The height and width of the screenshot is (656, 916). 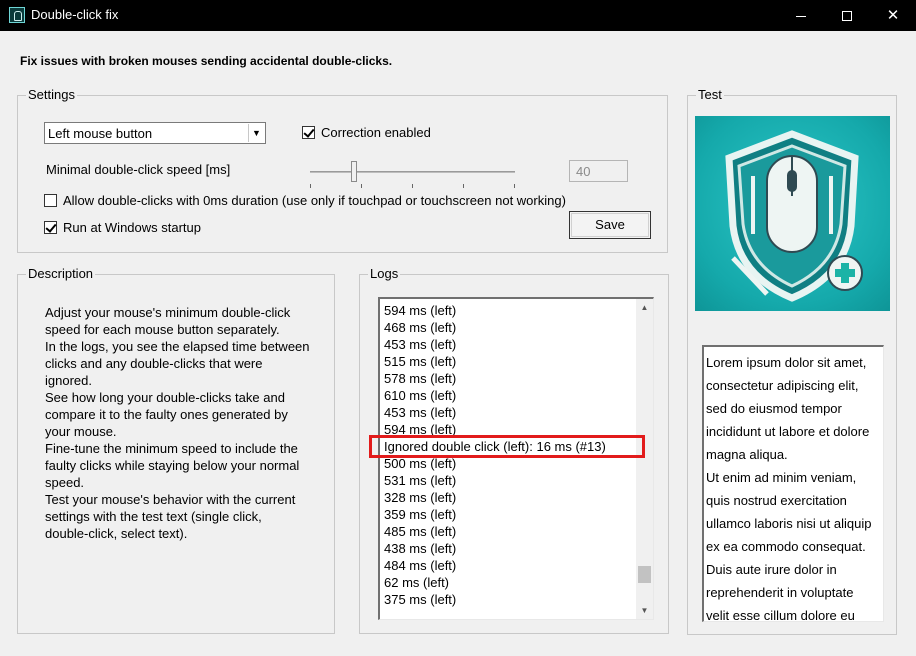 I want to click on log-entry: 500 ms (left), so click(x=495, y=463).